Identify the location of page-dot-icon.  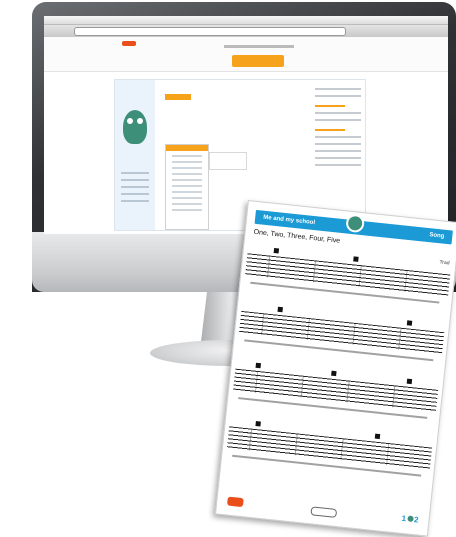
(410, 518).